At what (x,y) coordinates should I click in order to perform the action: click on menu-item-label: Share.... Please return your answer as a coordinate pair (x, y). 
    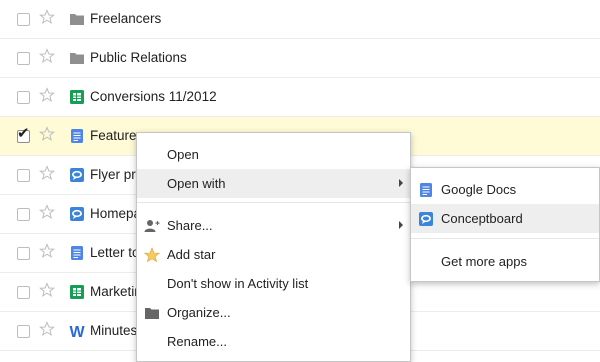
    Looking at the image, I should click on (190, 225).